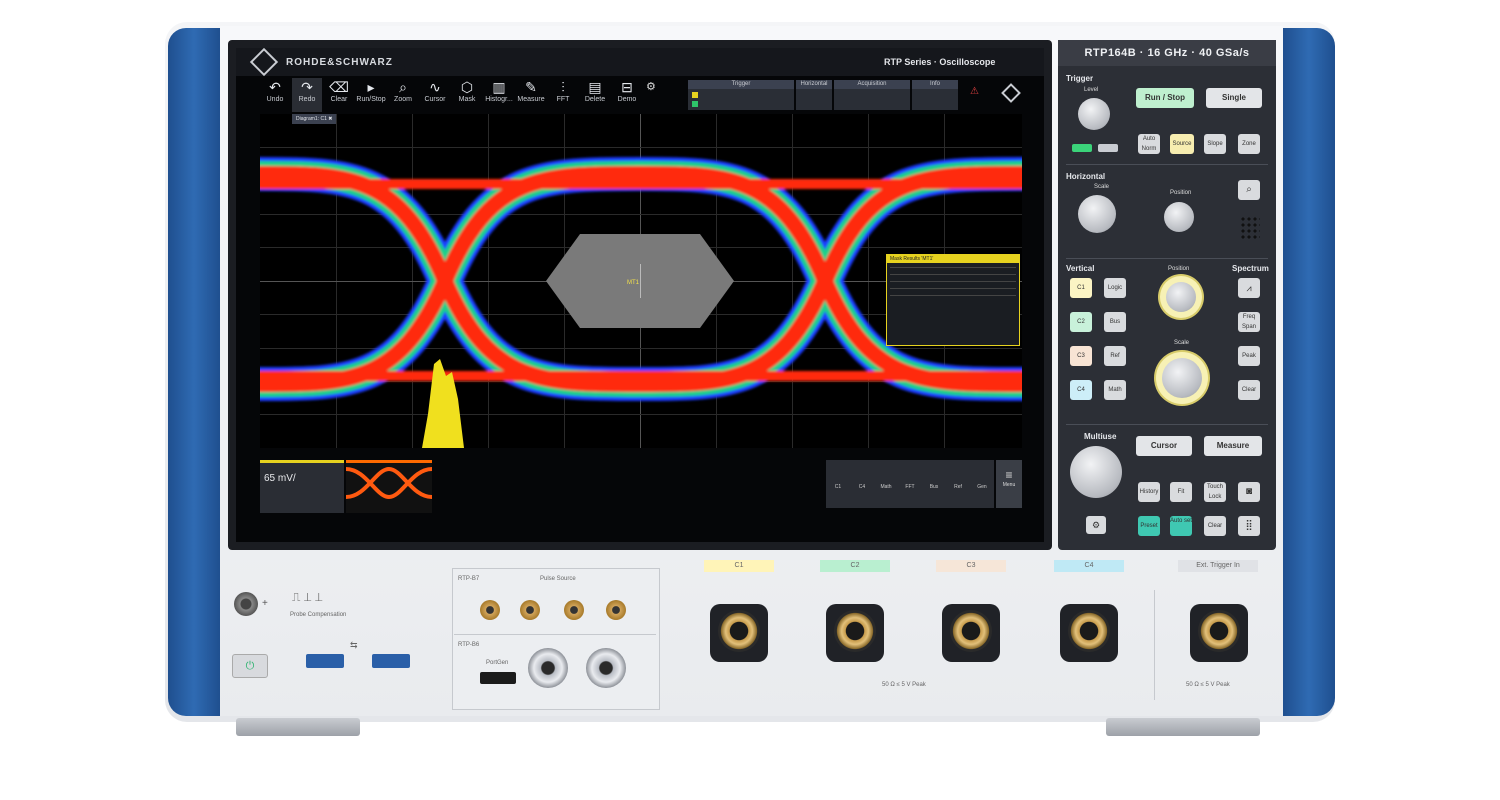  Describe the element at coordinates (1249, 526) in the screenshot. I see `keypad-icon: ⣿` at that location.